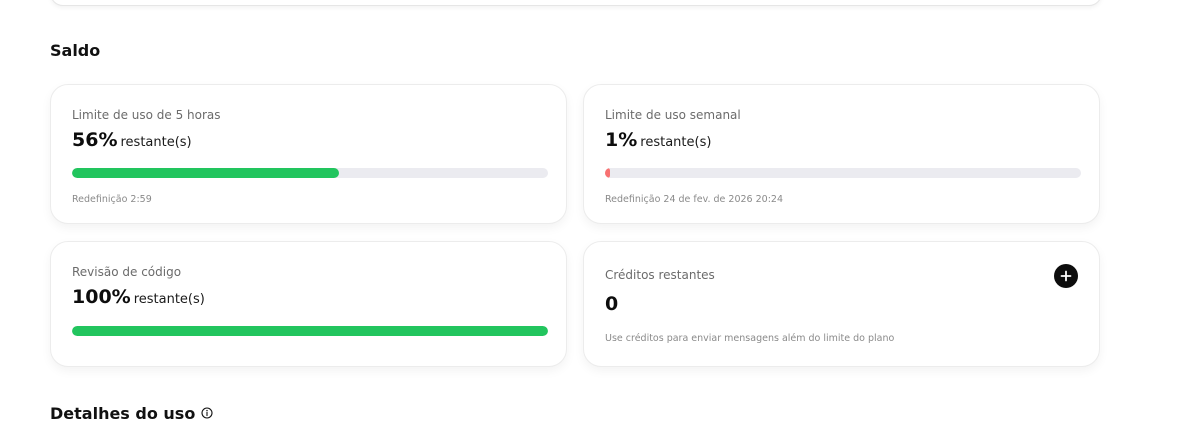  I want to click on code-review-label: Revisão de código, so click(127, 272).